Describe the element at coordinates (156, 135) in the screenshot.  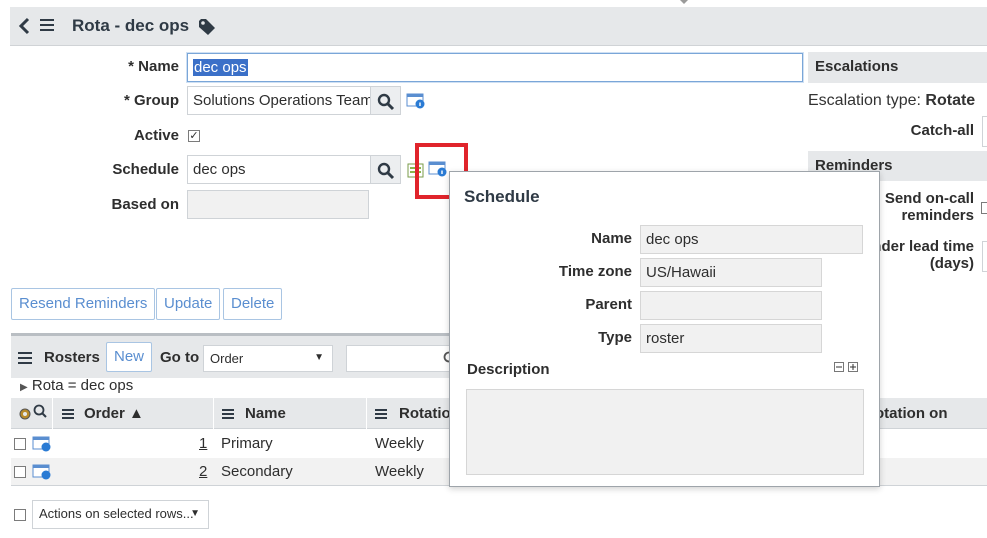
I see `active-label: Active` at that location.